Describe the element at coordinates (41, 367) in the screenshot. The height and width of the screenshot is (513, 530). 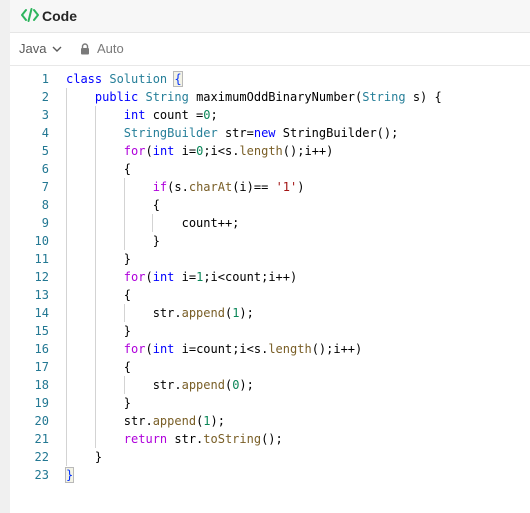
I see `line-number: 17` at that location.